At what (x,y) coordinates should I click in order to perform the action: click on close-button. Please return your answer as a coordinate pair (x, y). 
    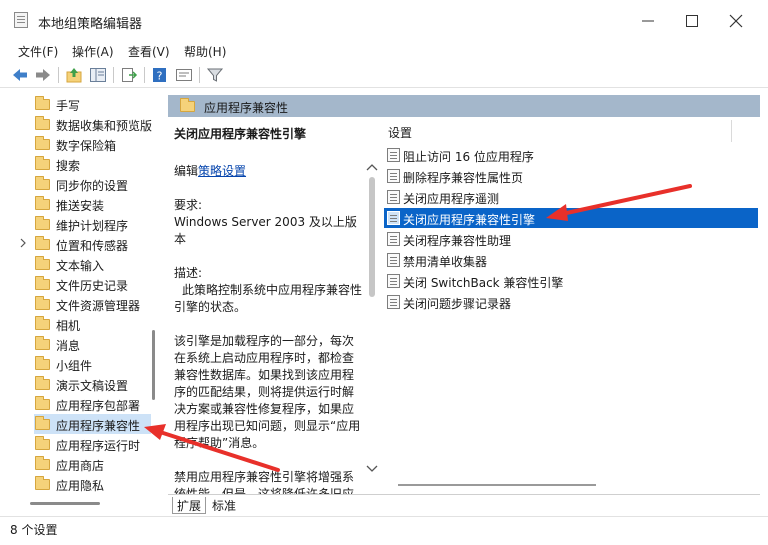
    Looking at the image, I should click on (736, 21).